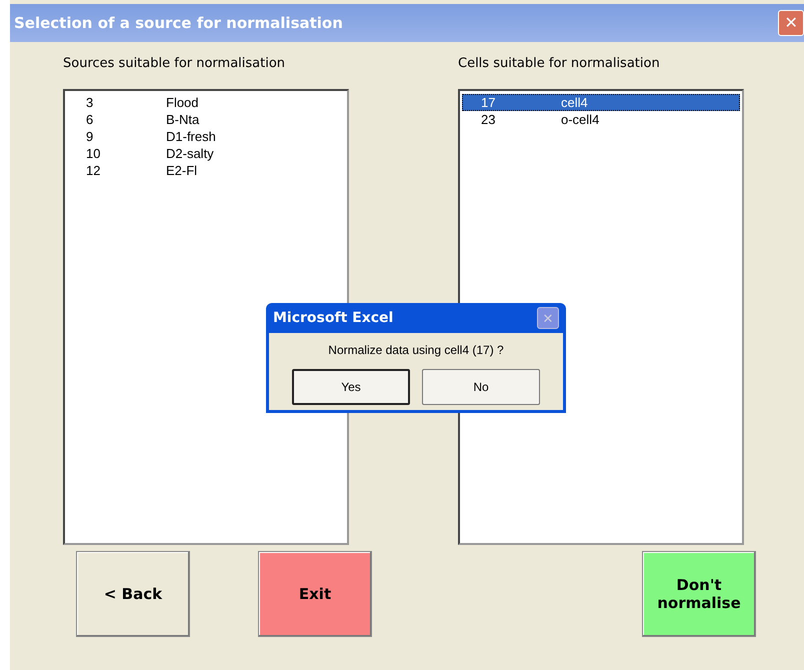  What do you see at coordinates (699, 594) in the screenshot?
I see `action-button: Don't normalise` at bounding box center [699, 594].